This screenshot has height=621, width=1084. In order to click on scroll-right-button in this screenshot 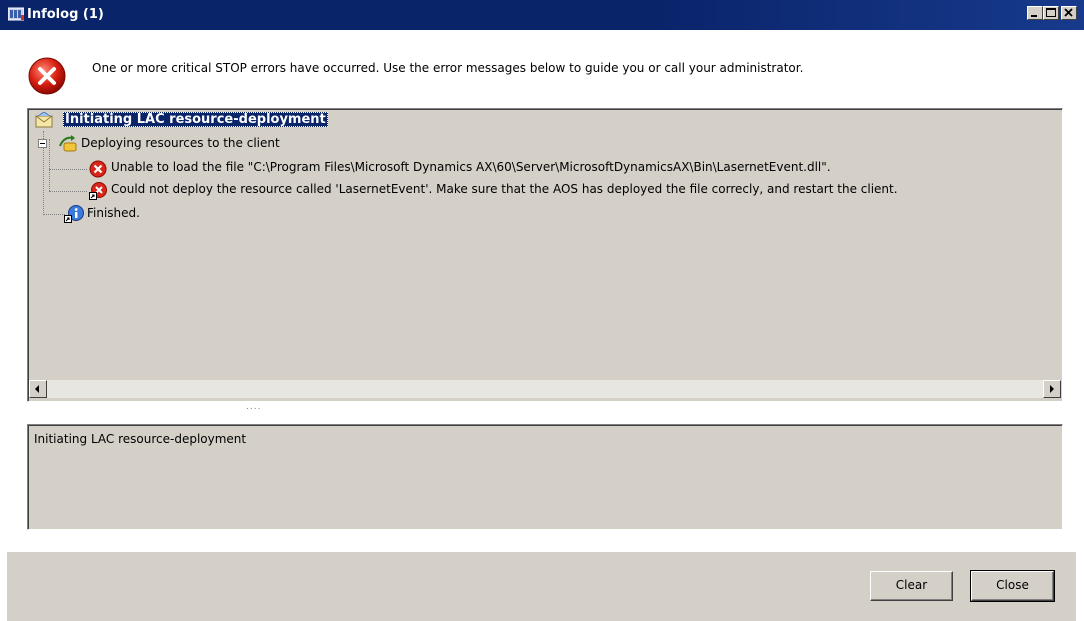, I will do `click(1052, 389)`.